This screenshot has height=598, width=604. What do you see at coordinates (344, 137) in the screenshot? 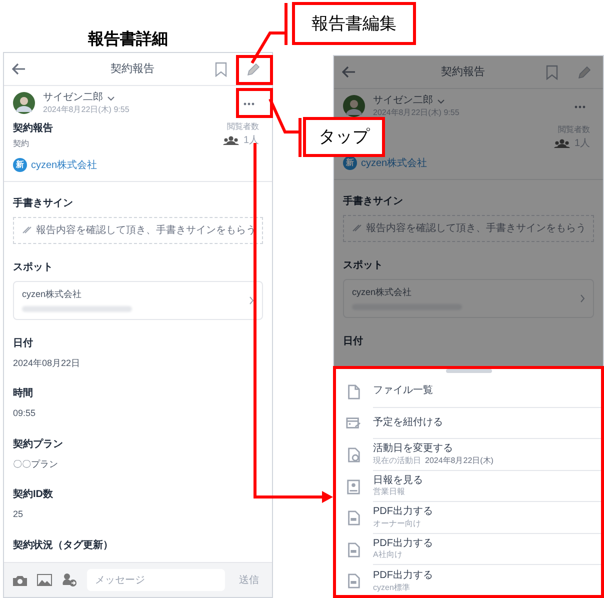
I see `callout-label: タップ` at bounding box center [344, 137].